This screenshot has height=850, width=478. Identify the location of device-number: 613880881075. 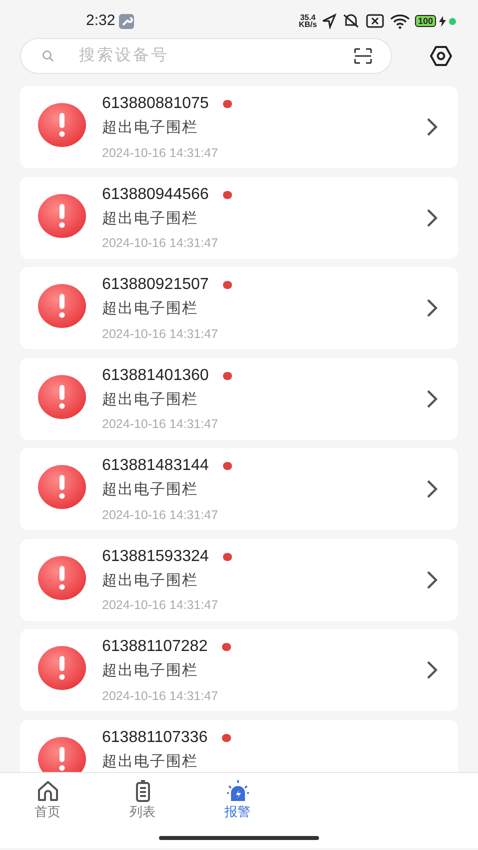
(155, 104).